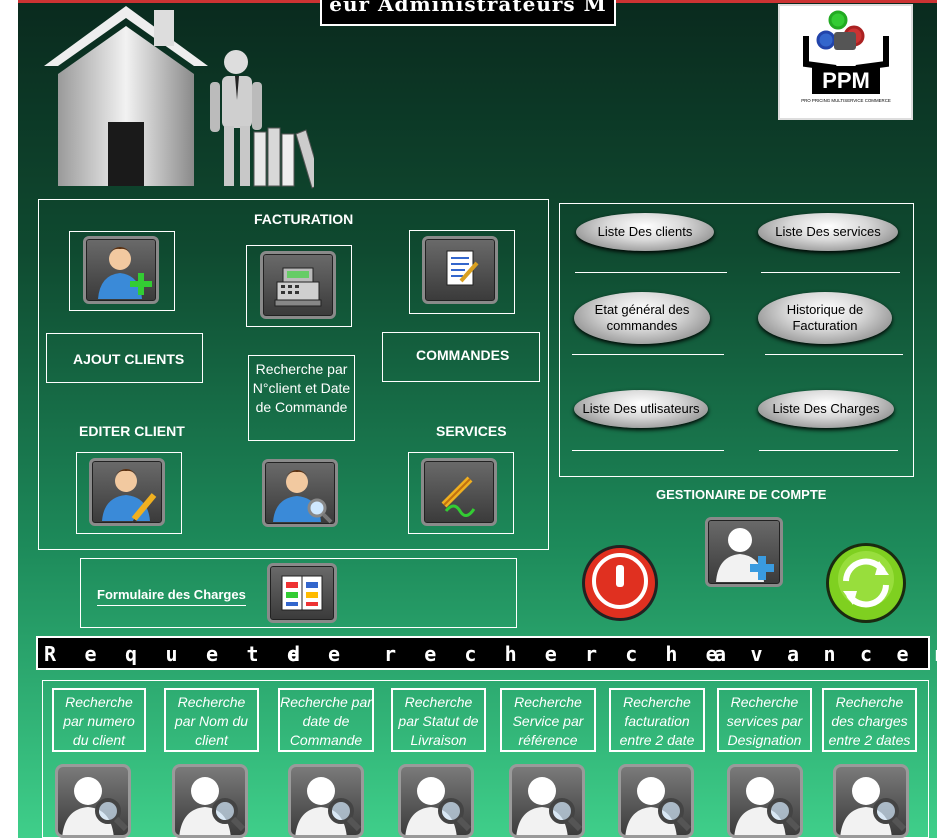 The height and width of the screenshot is (838, 937). I want to click on pencil-icon, so click(458, 496).